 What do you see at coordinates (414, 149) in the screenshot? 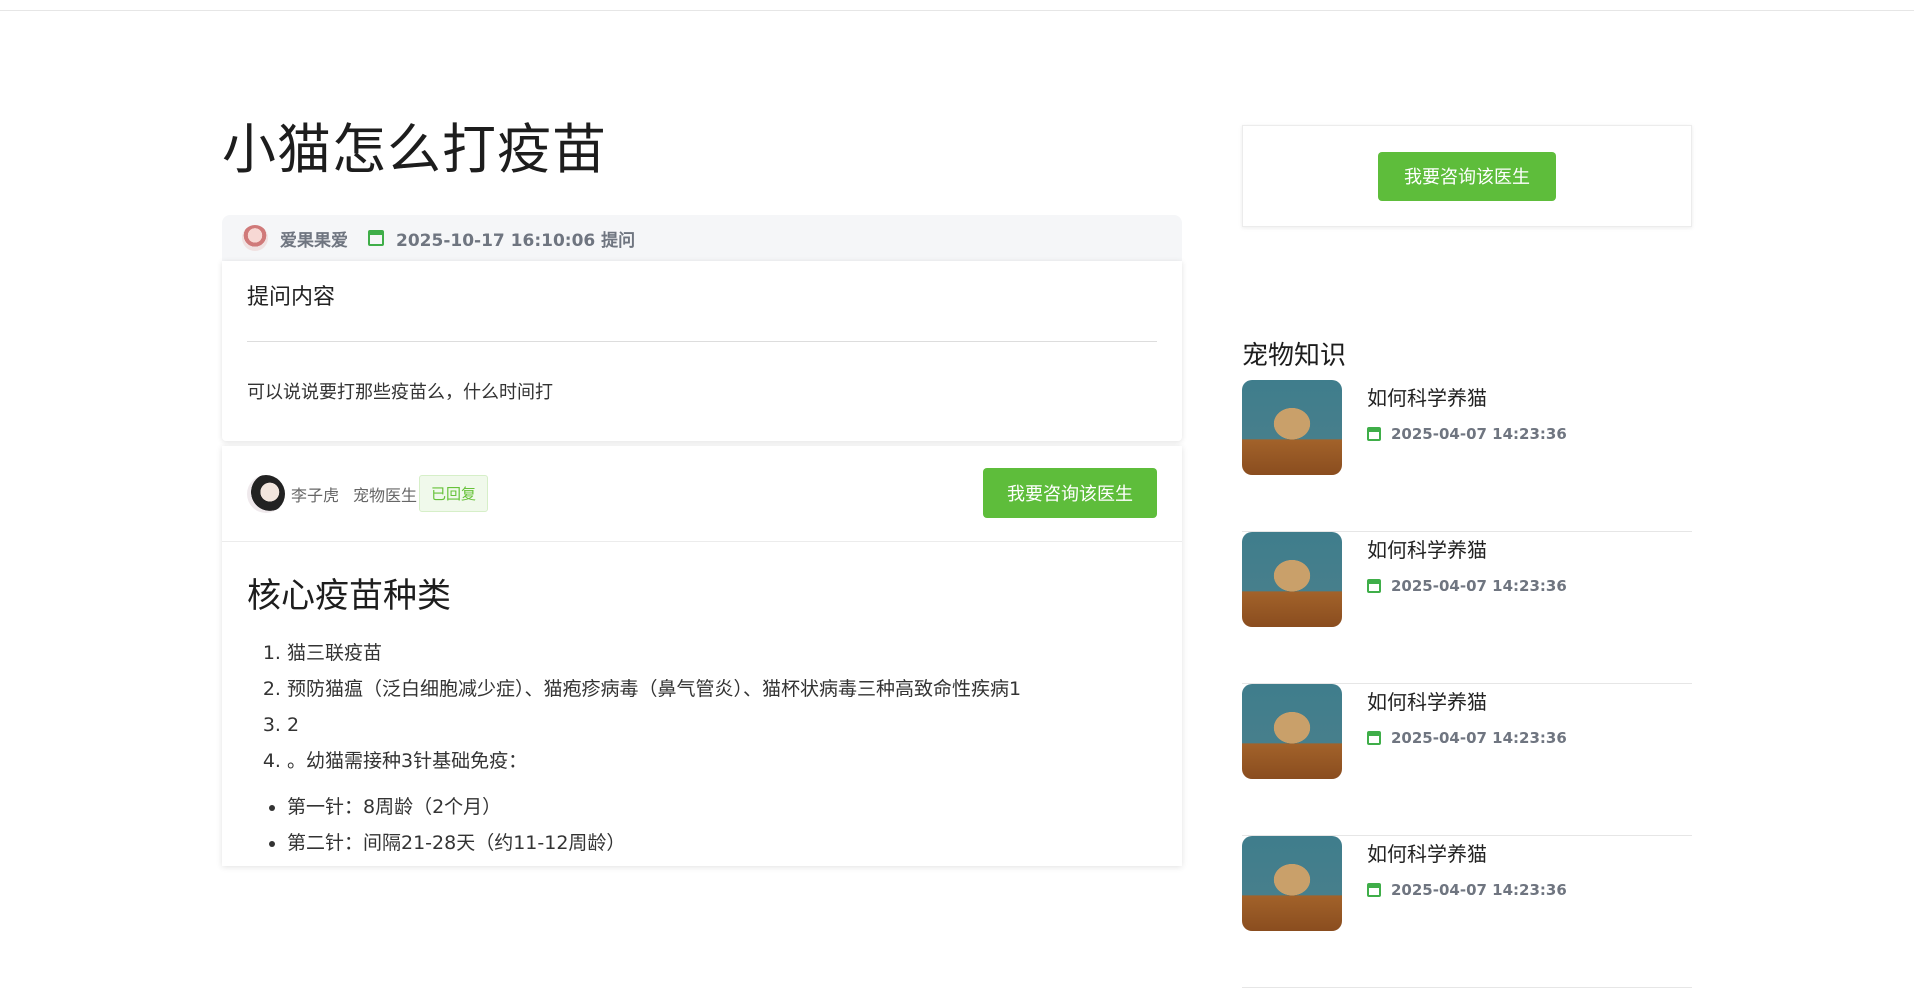
I see `page-title: 小猫怎么打疫苗` at bounding box center [414, 149].